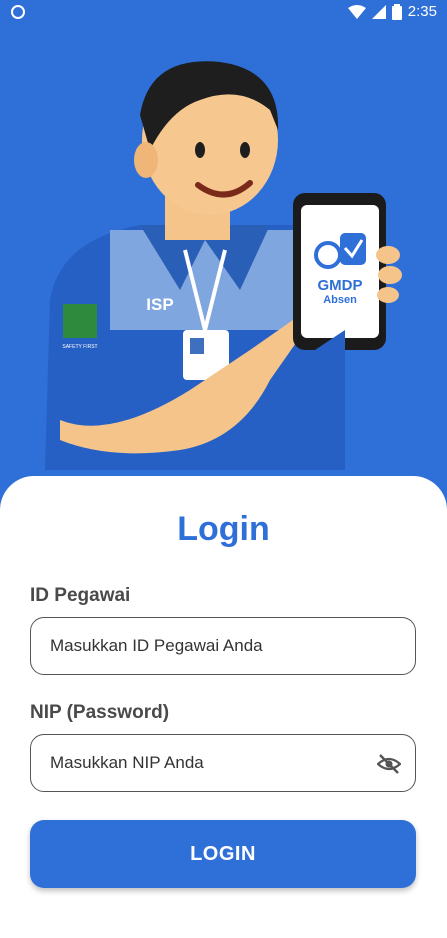 The image size is (447, 938). I want to click on shirt-text: ISP, so click(159, 304).